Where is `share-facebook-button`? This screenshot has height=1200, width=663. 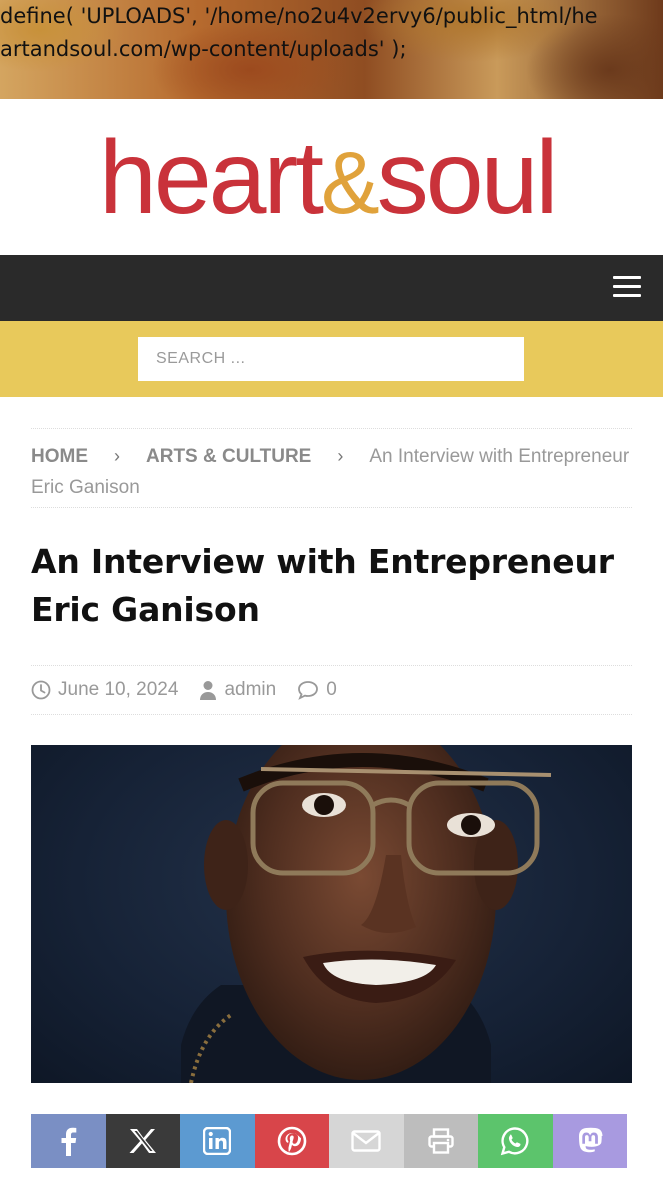 share-facebook-button is located at coordinates (68, 1141).